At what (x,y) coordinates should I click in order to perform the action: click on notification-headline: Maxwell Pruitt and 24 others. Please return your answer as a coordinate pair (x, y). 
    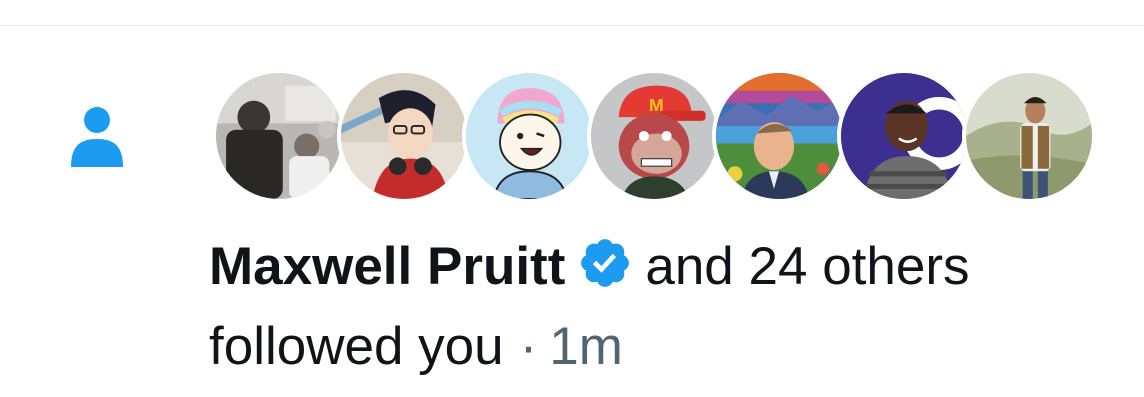
    Looking at the image, I should click on (669, 267).